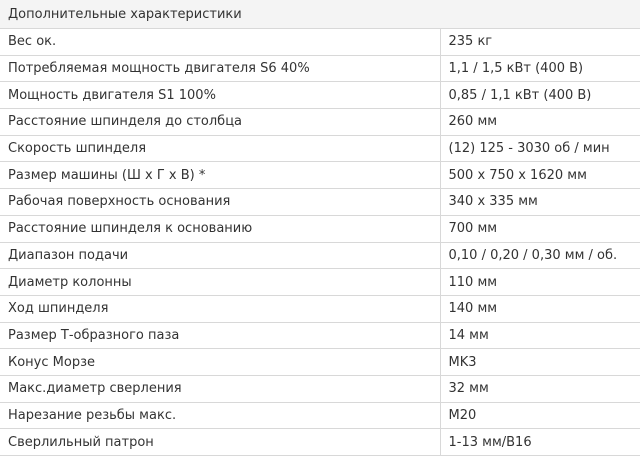  What do you see at coordinates (539, 388) in the screenshot?
I see `spec-value: 32 мм` at bounding box center [539, 388].